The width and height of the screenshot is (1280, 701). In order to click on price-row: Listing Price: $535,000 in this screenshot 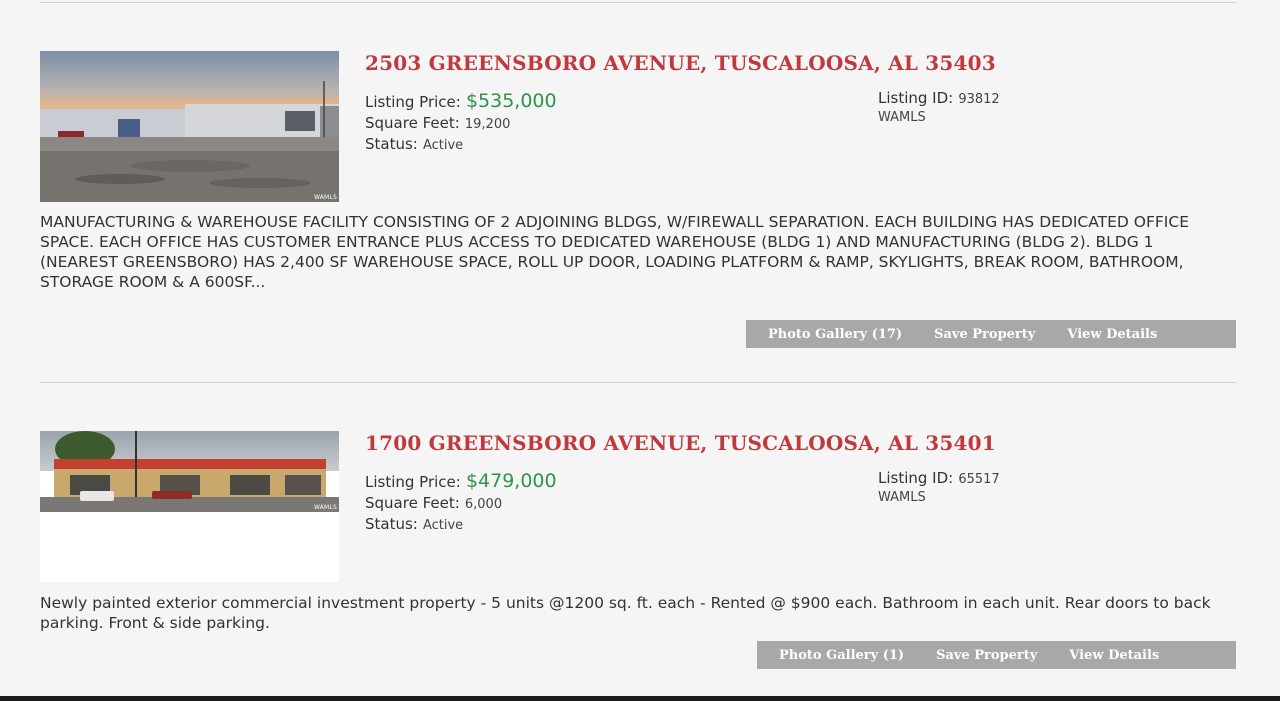, I will do `click(600, 101)`.